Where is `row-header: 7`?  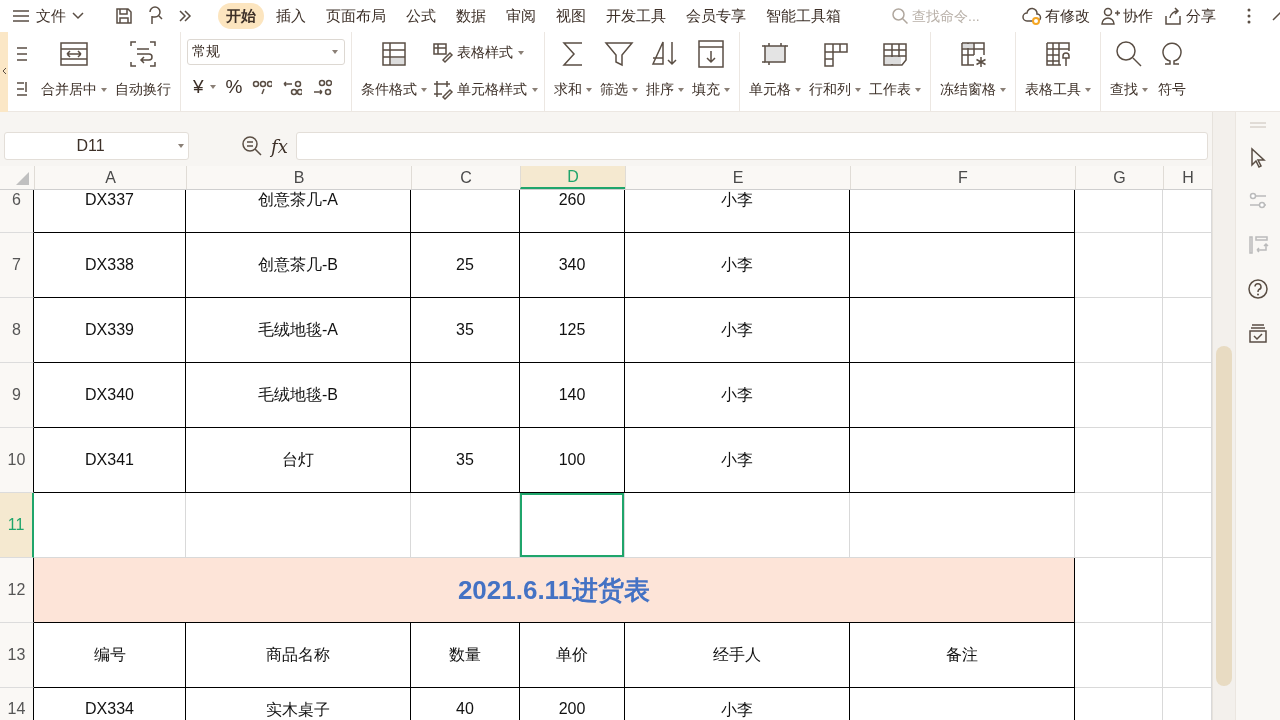
row-header: 7 is located at coordinates (17, 265).